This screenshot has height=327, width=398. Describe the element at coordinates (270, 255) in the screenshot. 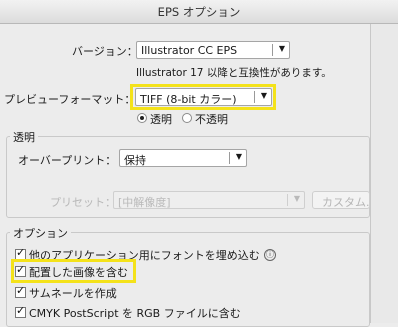

I see `info-icon: ⓘ` at that location.